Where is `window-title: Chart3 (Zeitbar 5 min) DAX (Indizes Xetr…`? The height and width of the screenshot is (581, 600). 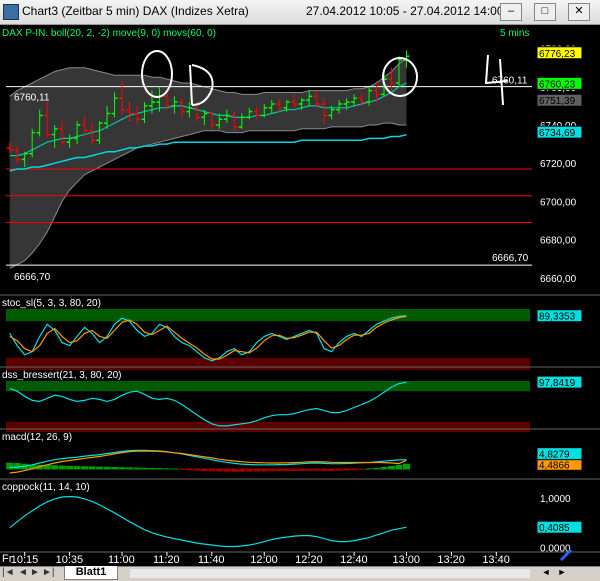 window-title: Chart3 (Zeitbar 5 min) DAX (Indizes Xetr… is located at coordinates (135, 11).